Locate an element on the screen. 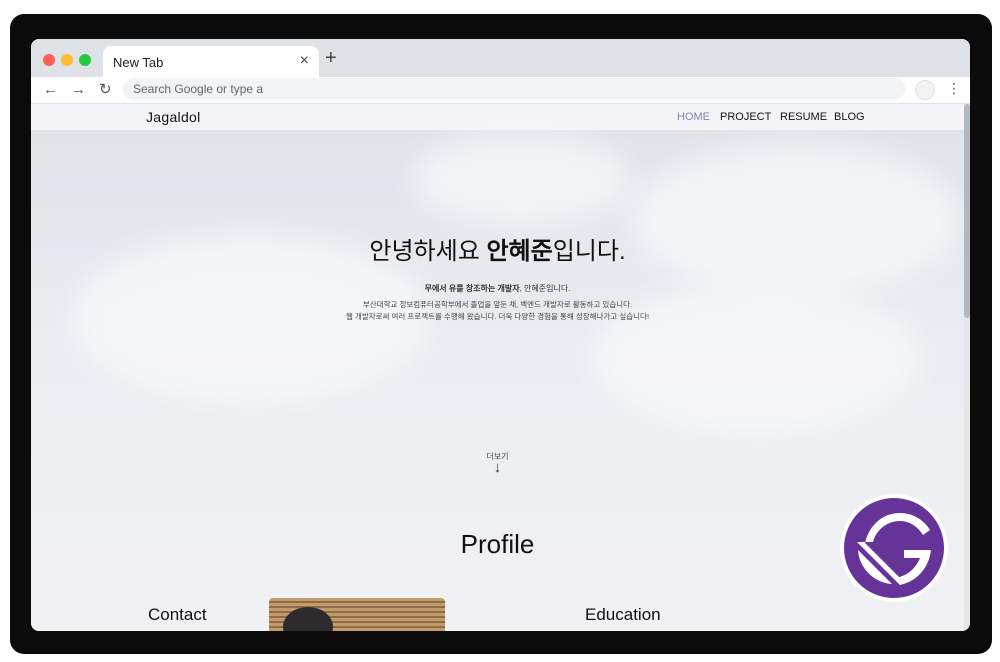 The width and height of the screenshot is (1000, 662). hero-tagline-bold: 무에서 유를 창조하는 개발자 is located at coordinates (472, 288).